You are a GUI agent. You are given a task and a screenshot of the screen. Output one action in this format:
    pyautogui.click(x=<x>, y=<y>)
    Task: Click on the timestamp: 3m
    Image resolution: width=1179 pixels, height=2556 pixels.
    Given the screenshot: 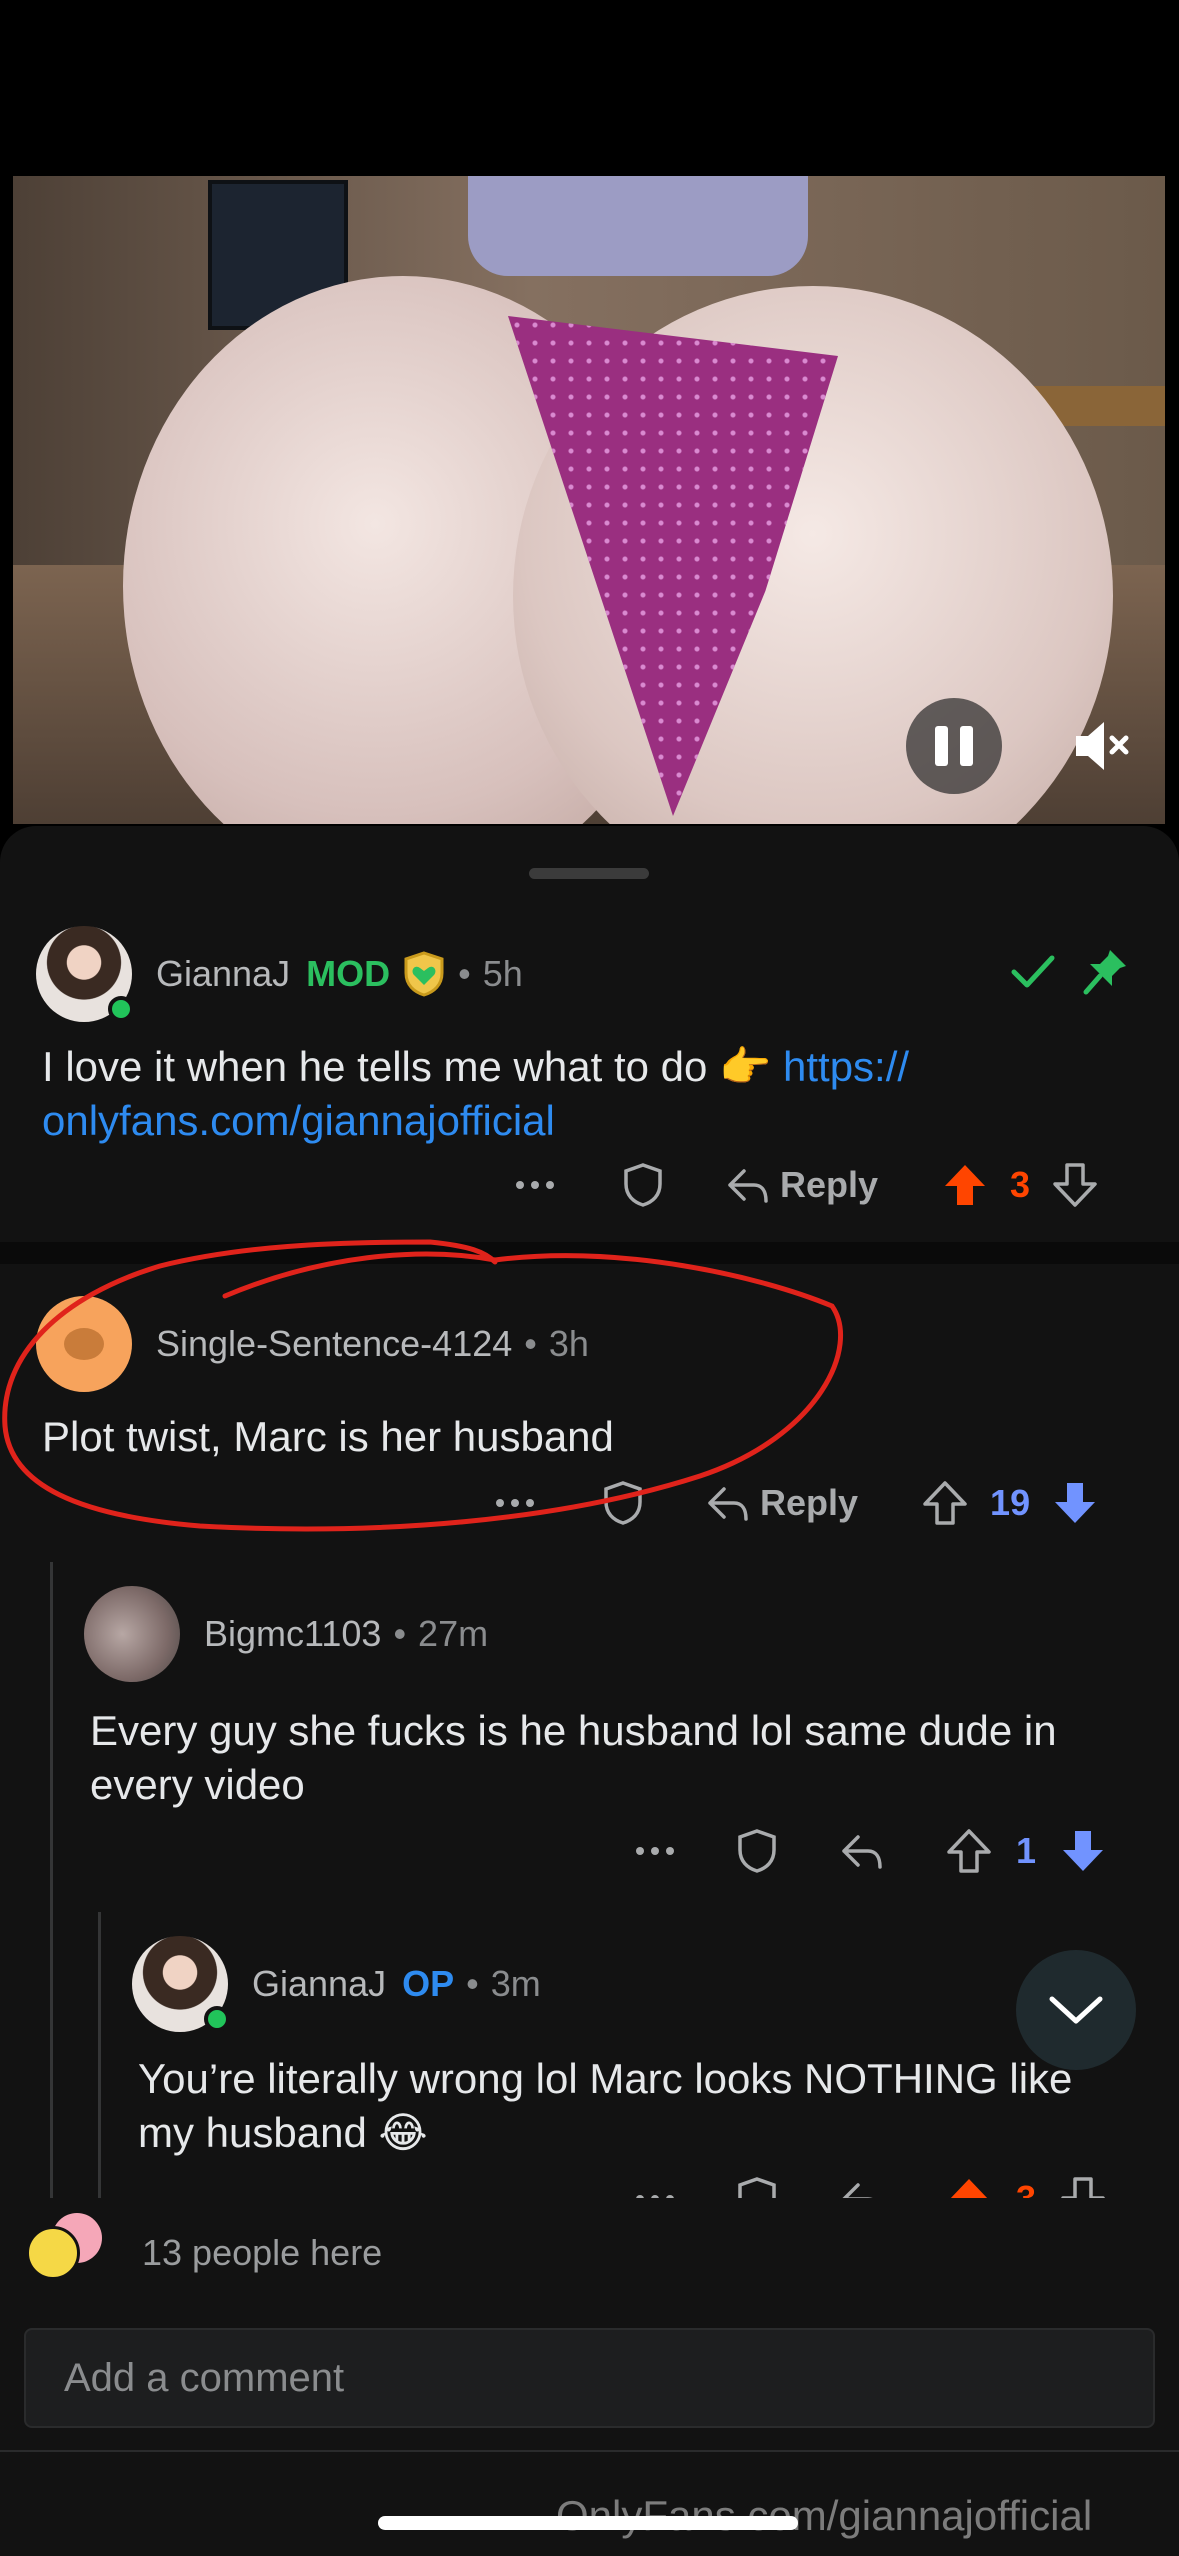 What is the action you would take?
    pyautogui.click(x=515, y=1983)
    